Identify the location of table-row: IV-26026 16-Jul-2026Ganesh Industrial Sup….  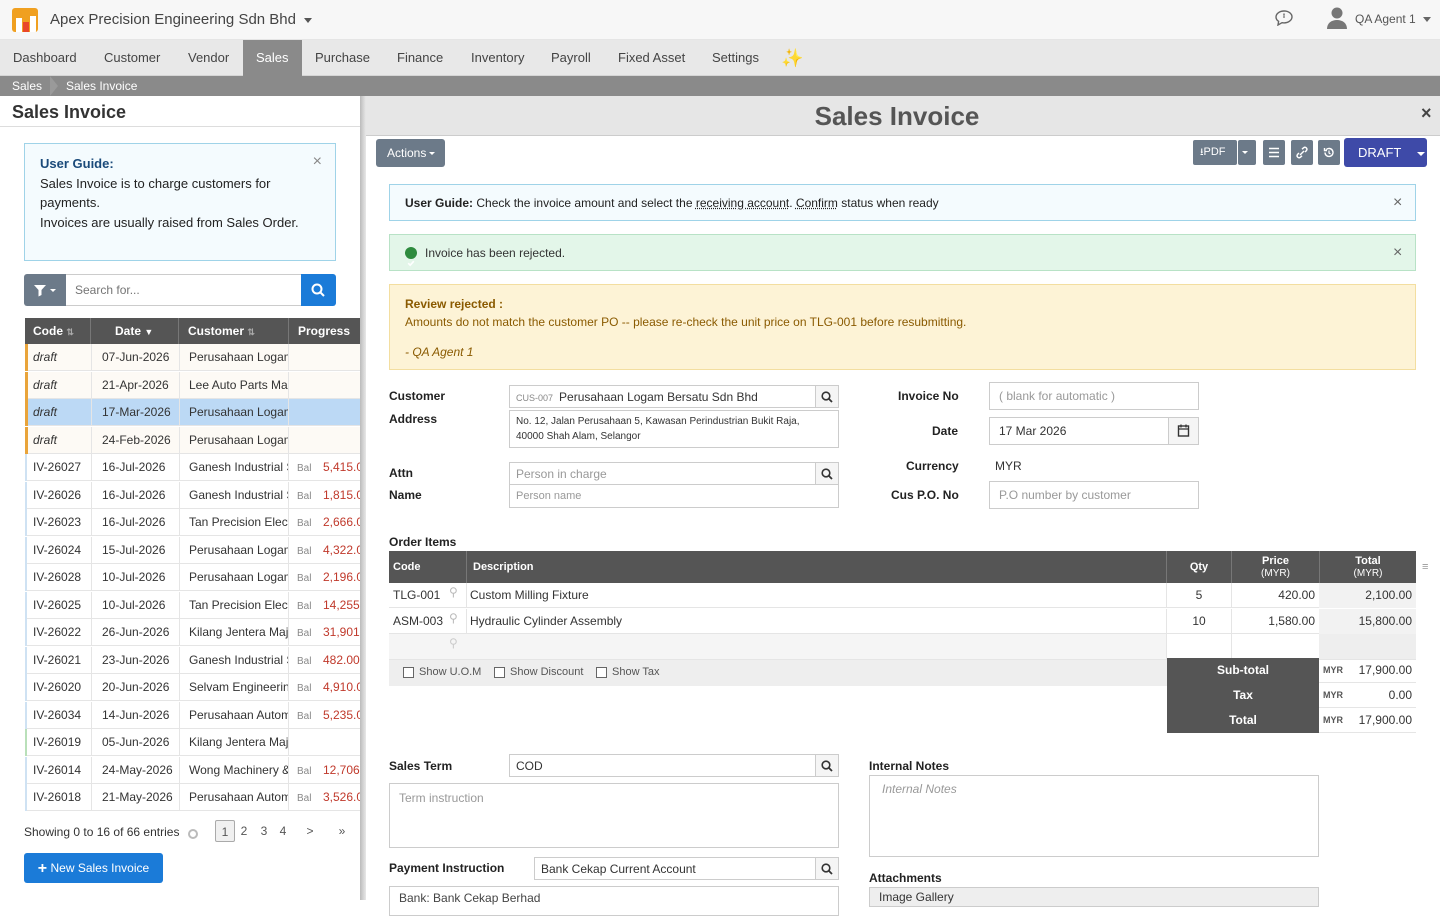
(192, 495).